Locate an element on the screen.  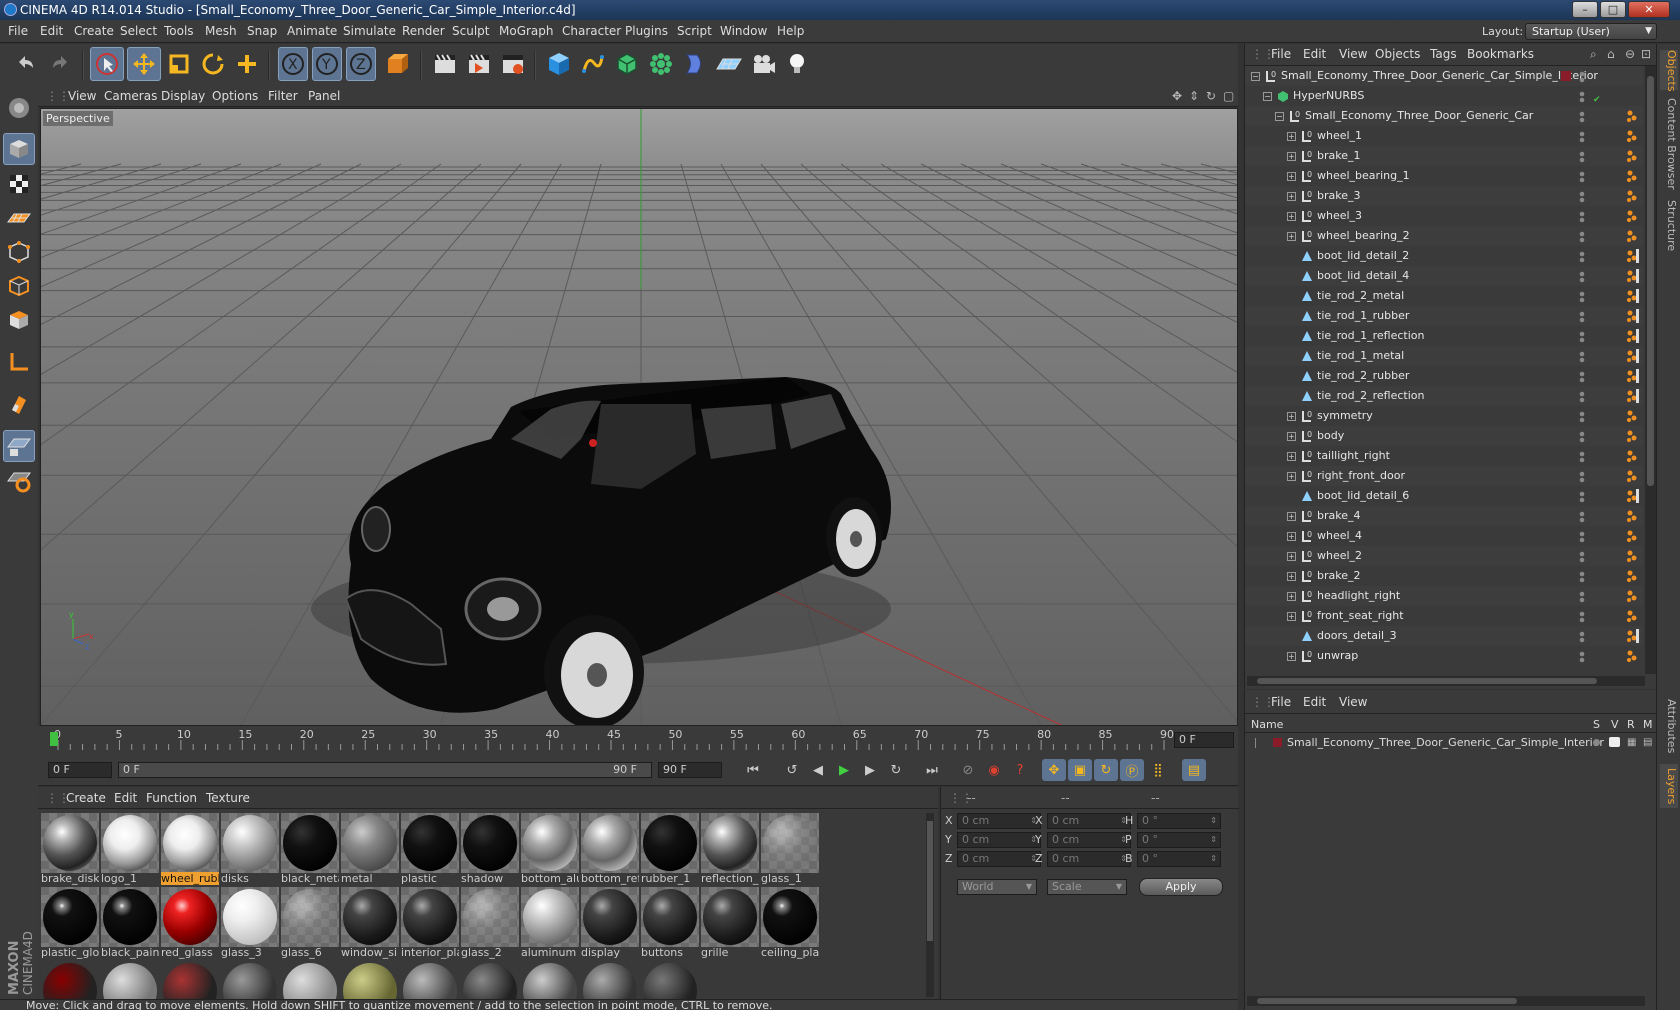
viewport-menu-display: Display is located at coordinates (183, 96).